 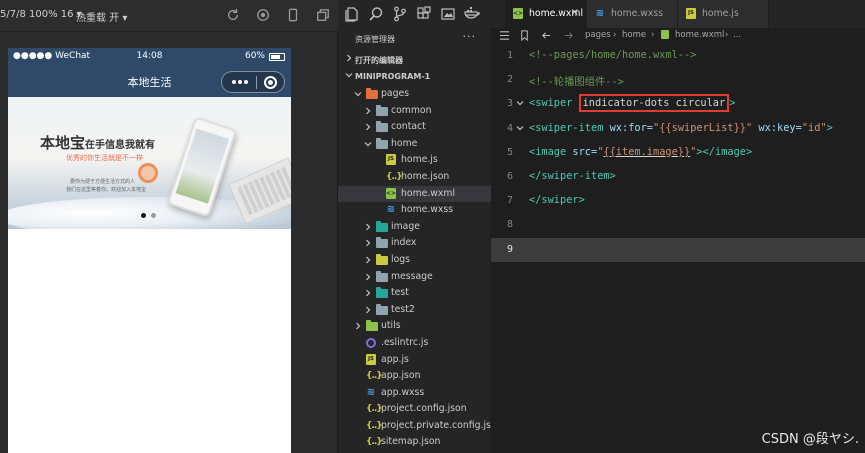 What do you see at coordinates (598, 35) in the screenshot?
I see `breadcrumb-pages: pages` at bounding box center [598, 35].